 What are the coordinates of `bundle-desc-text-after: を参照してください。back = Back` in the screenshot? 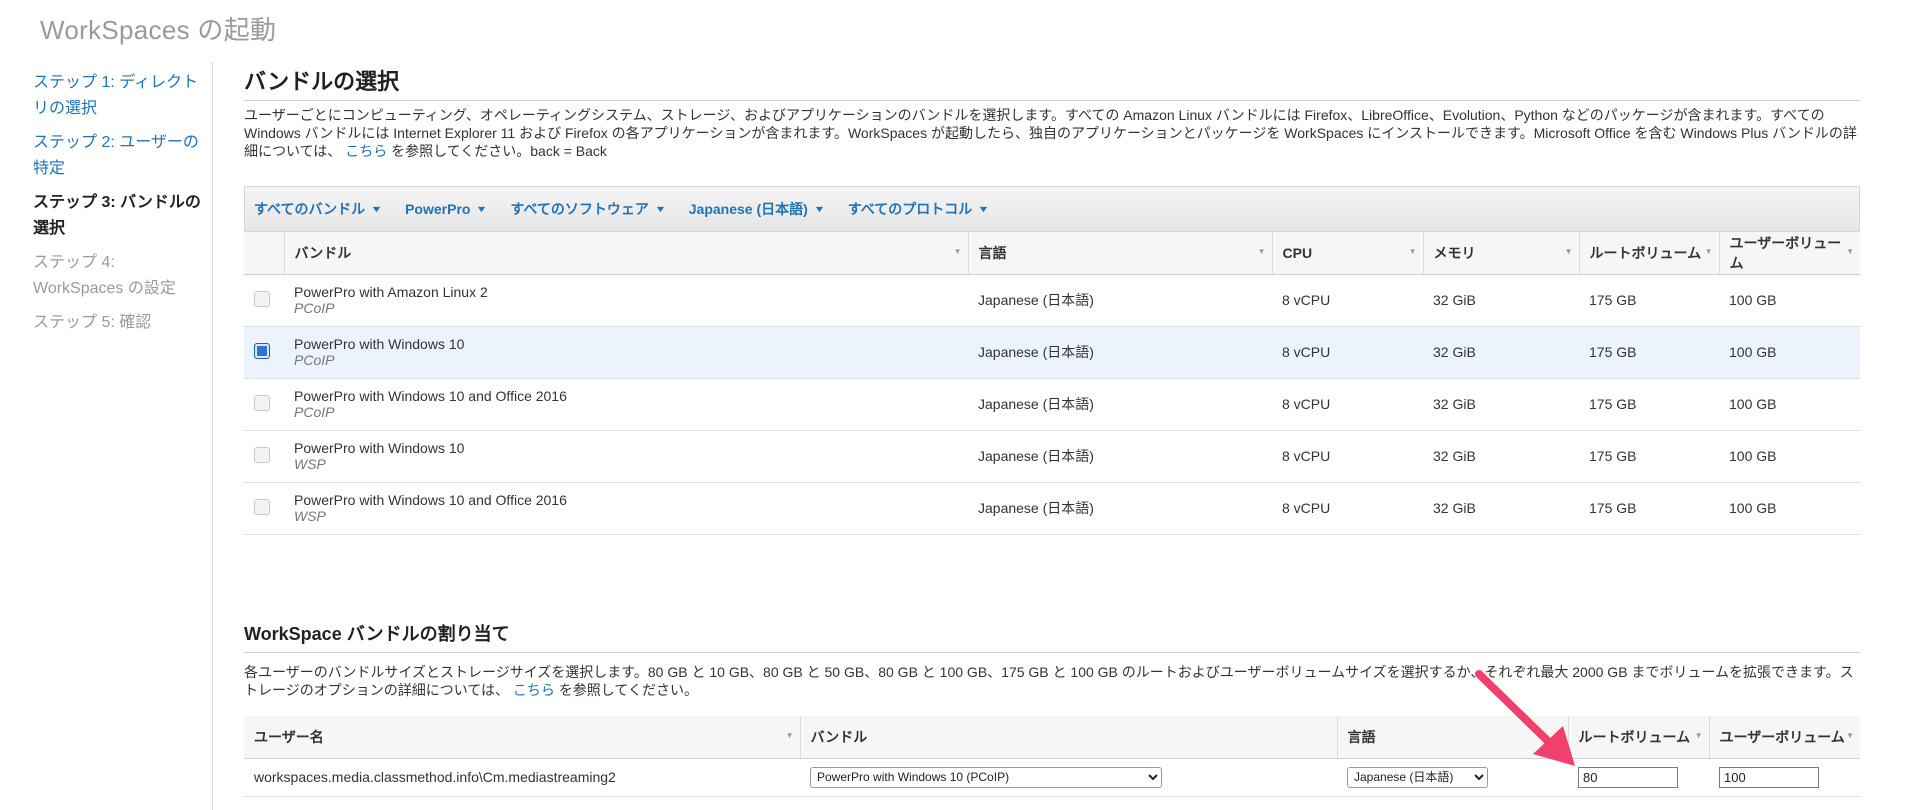 It's located at (499, 151).